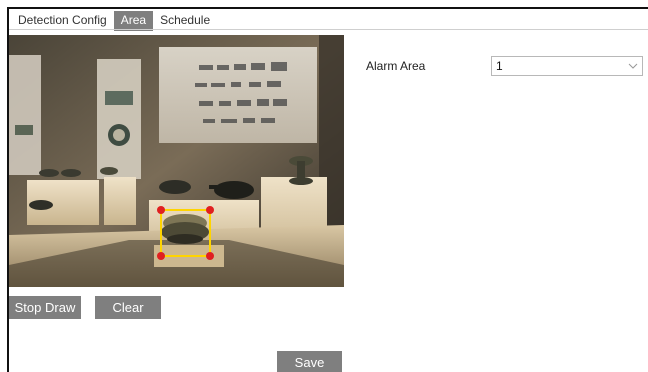 The width and height of the screenshot is (648, 372). Describe the element at coordinates (328, 29) in the screenshot. I see `tab-divider` at that location.